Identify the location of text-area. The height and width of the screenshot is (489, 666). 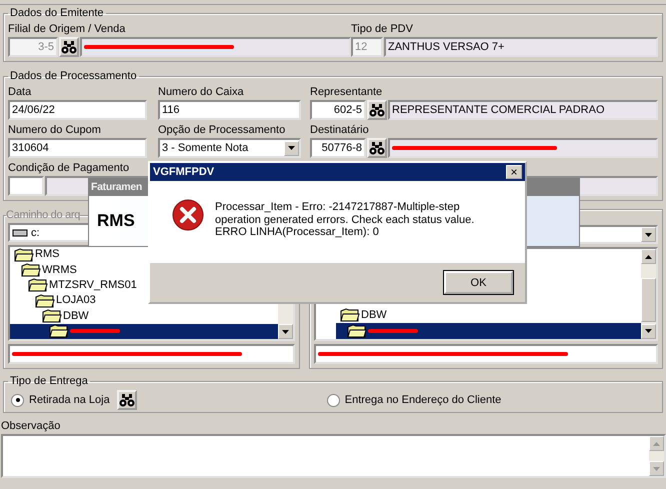
(333, 456).